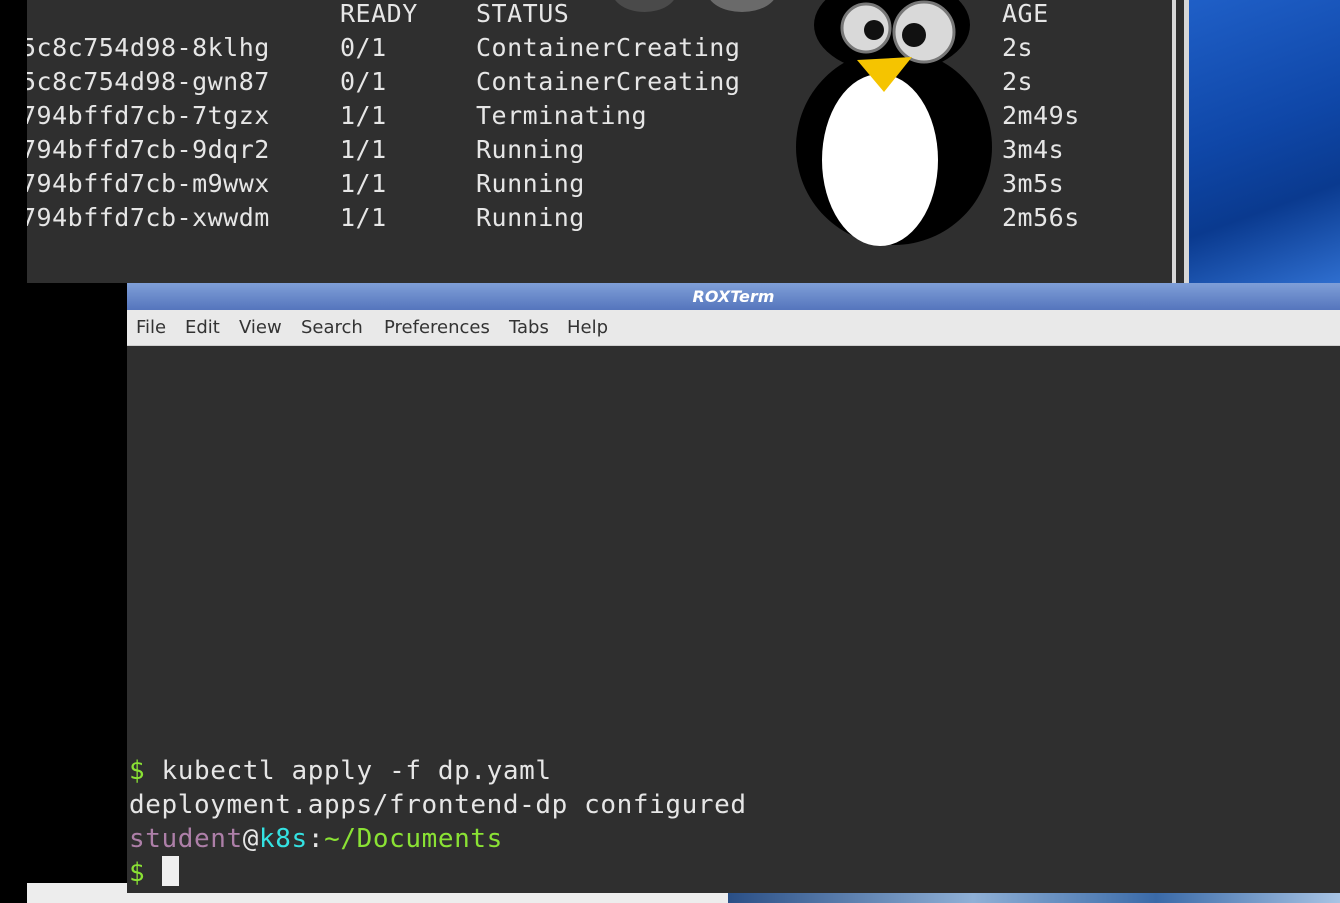 The width and height of the screenshot is (1340, 903). What do you see at coordinates (587, 327) in the screenshot?
I see `menu-help: Help` at bounding box center [587, 327].